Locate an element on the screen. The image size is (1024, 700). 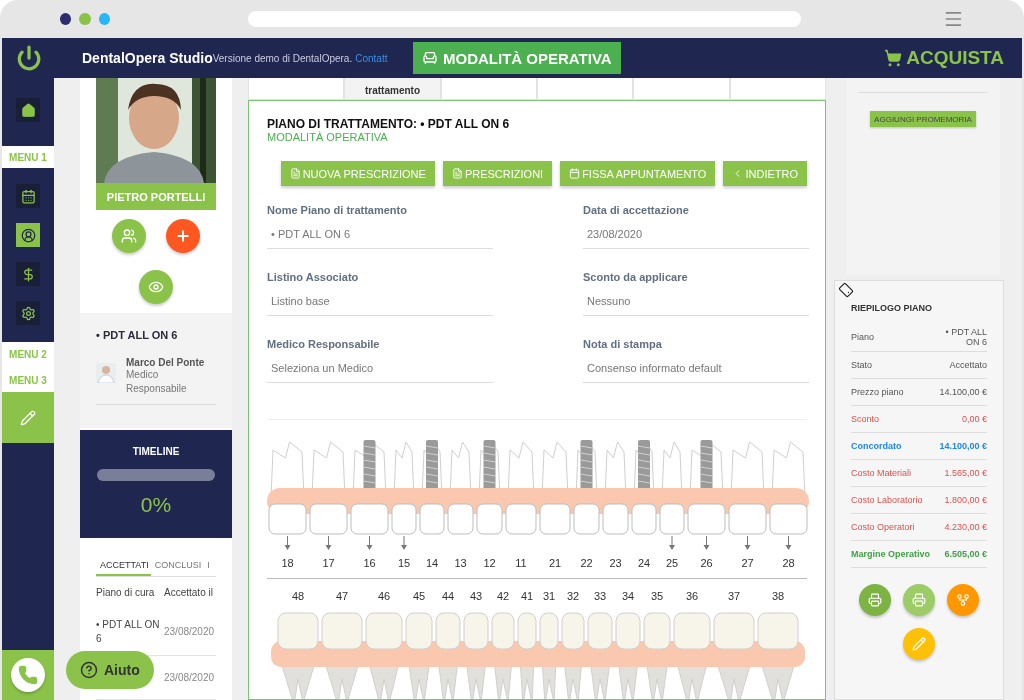
eye-icon is located at coordinates (156, 287).